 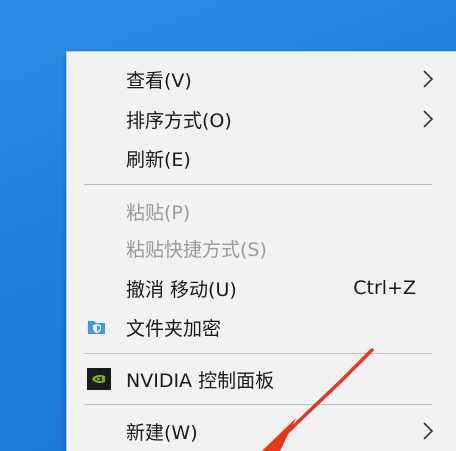 I want to click on menu-item-label: 刷新(E), so click(x=158, y=159).